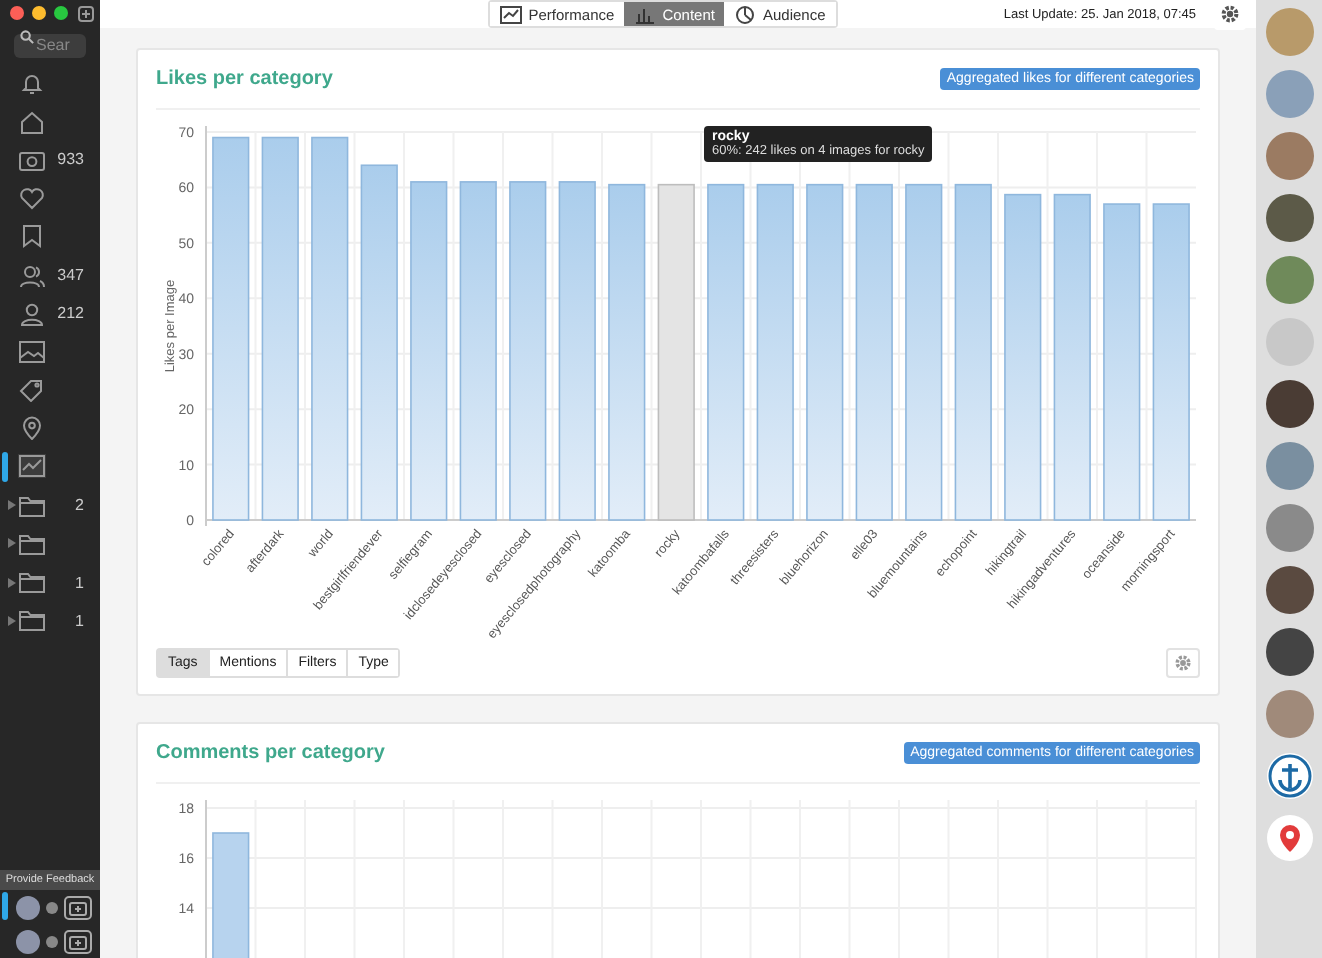 The height and width of the screenshot is (958, 1322). Describe the element at coordinates (645, 14) in the screenshot. I see `bar-chart-icon` at that location.